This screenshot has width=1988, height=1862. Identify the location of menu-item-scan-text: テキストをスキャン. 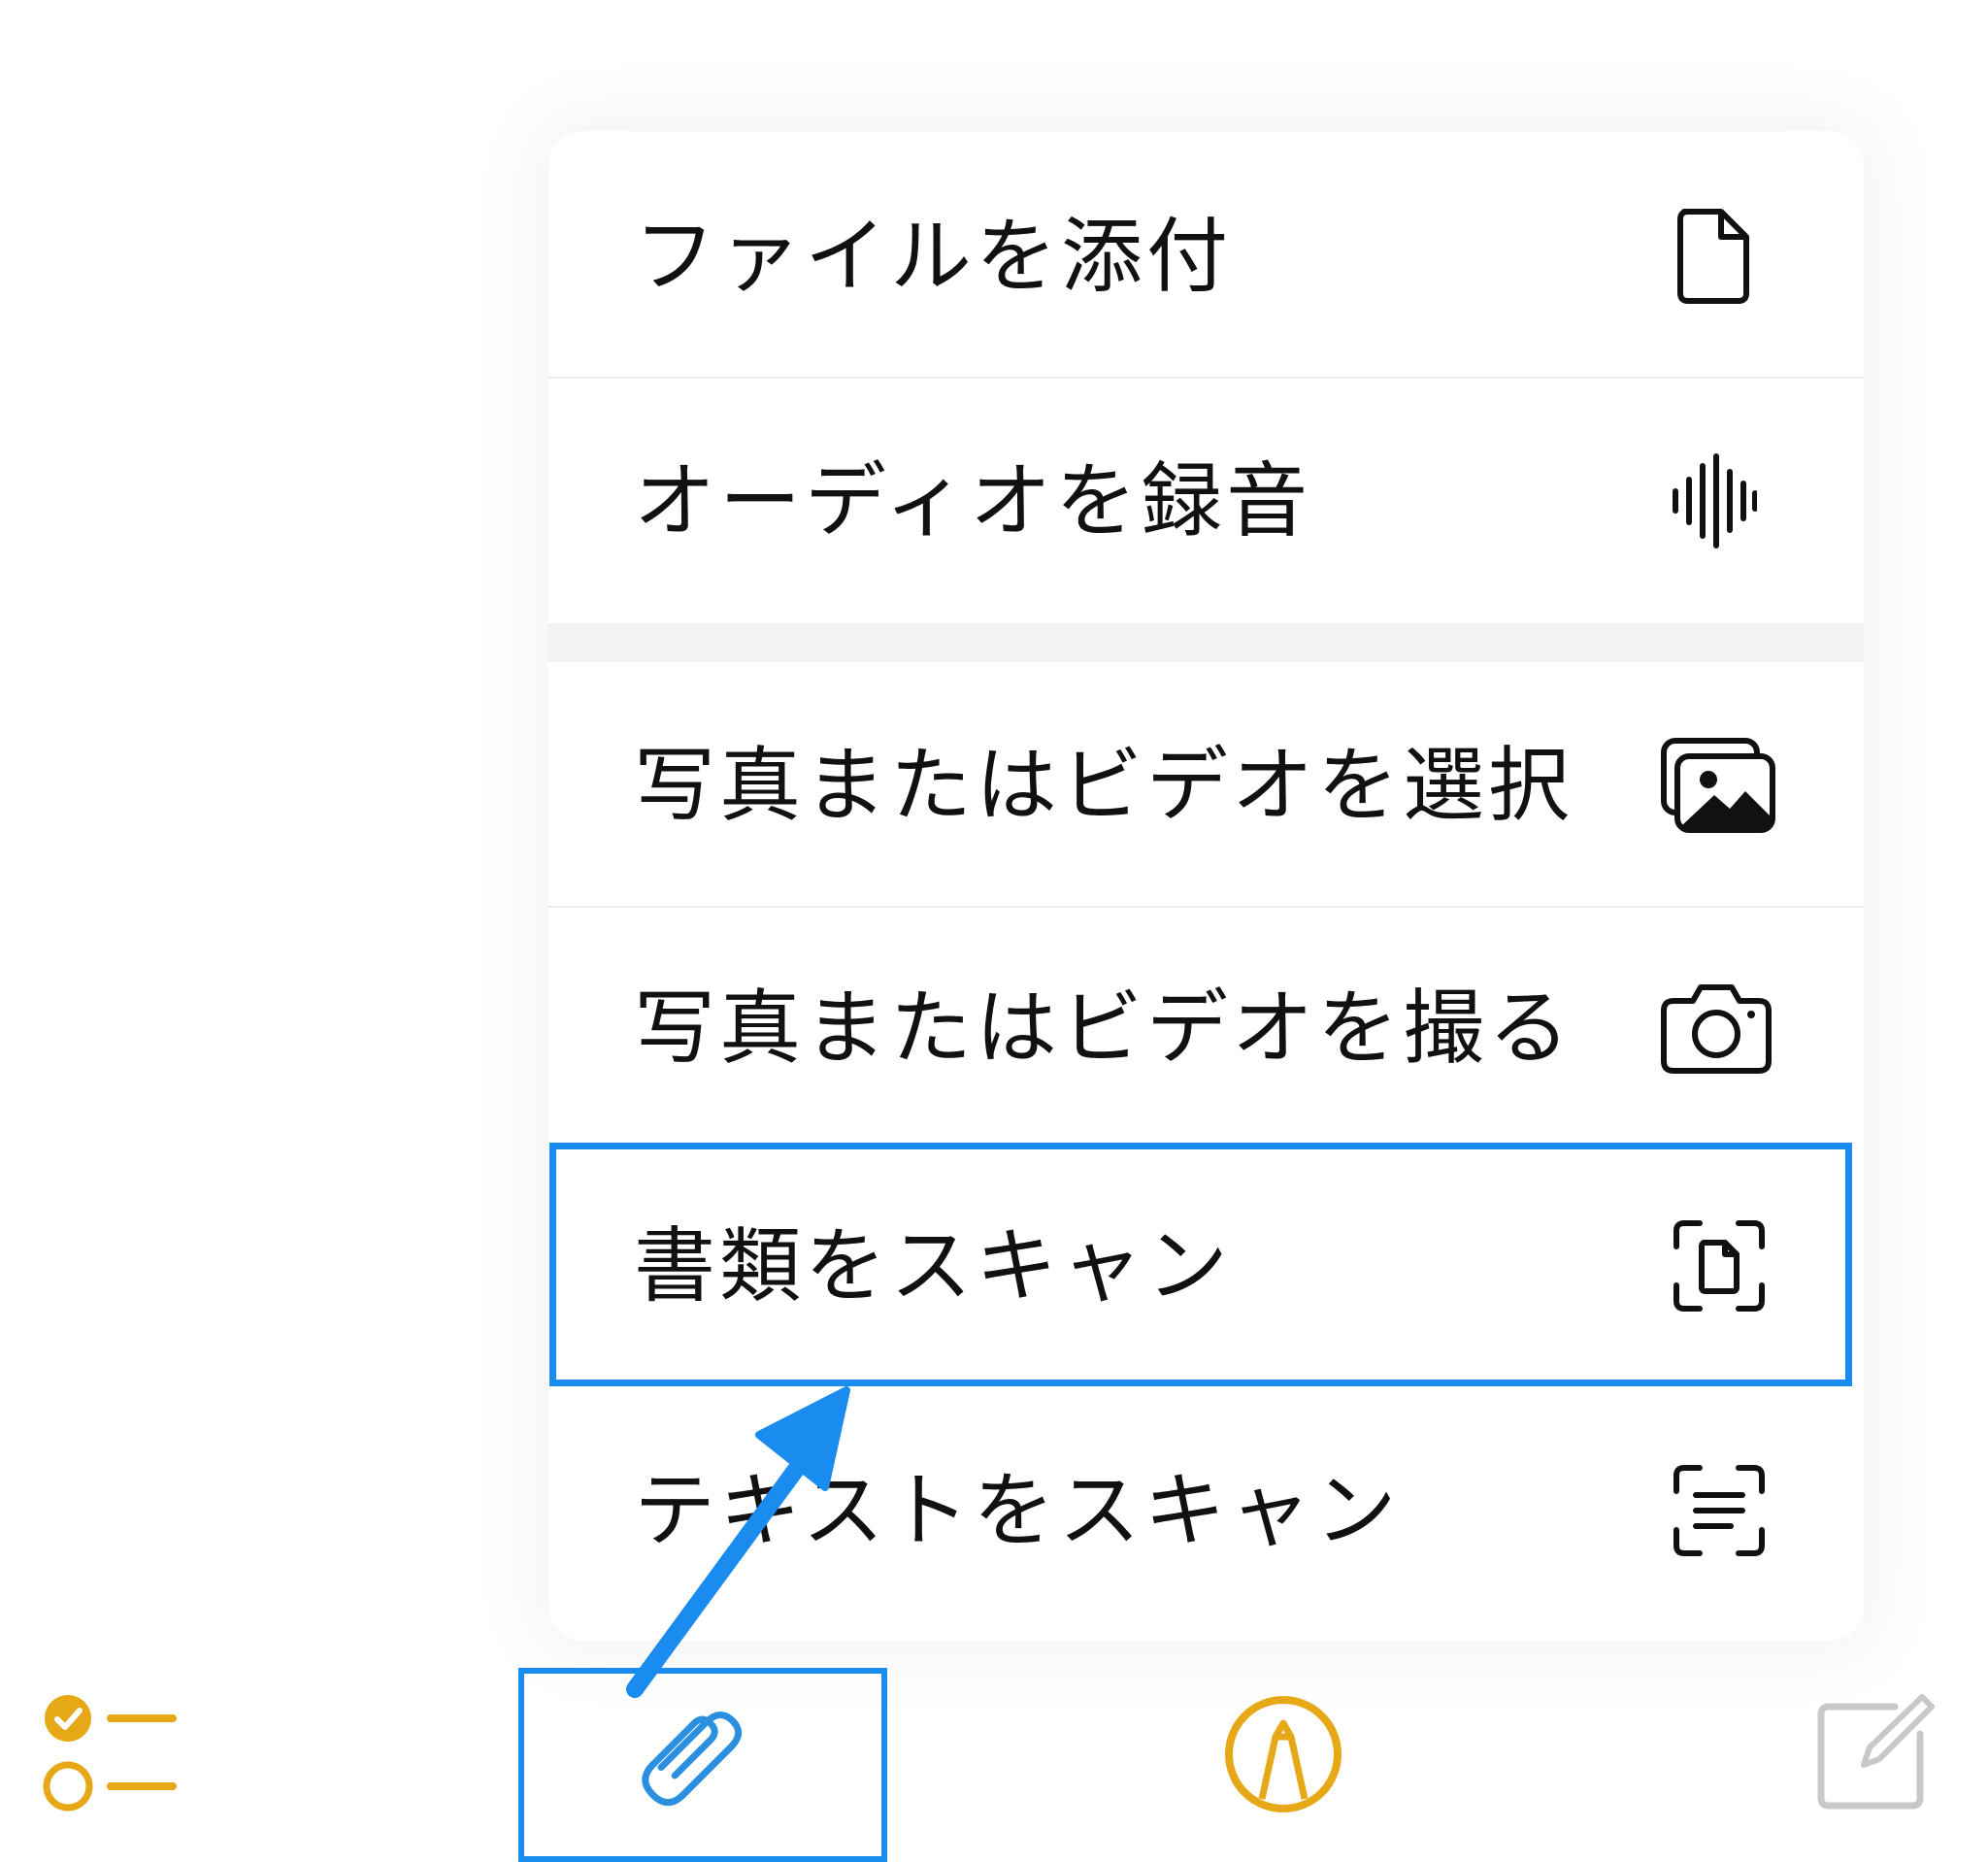
(1206, 1510).